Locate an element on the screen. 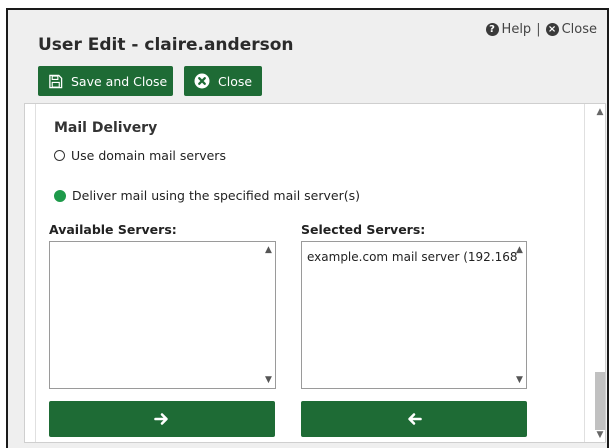  radio-use-domain-servers: Use domain mail servers is located at coordinates (140, 155).